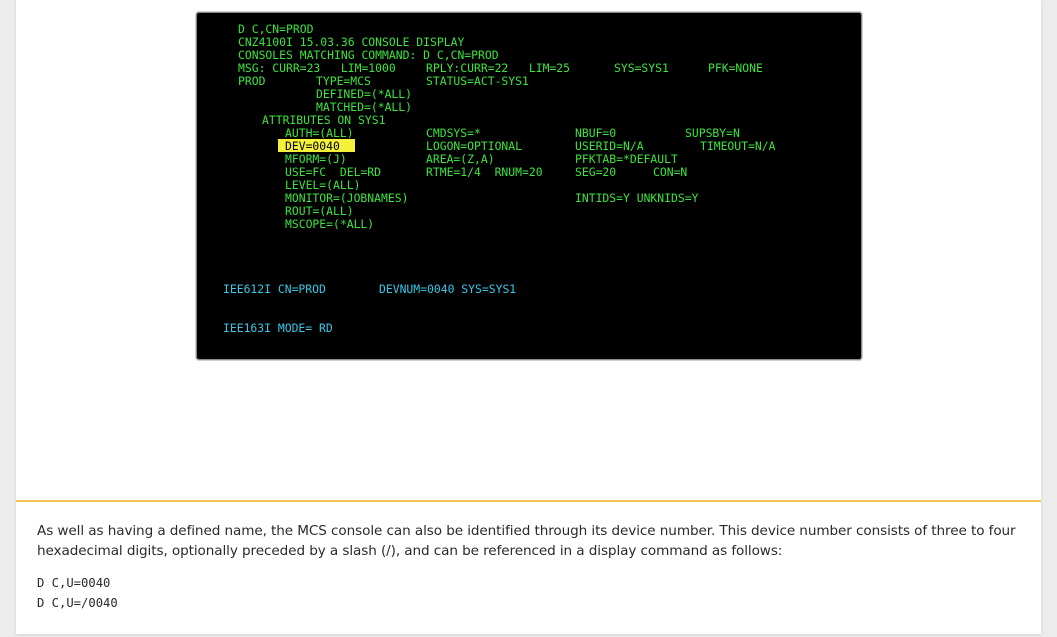  What do you see at coordinates (274, 289) in the screenshot?
I see `iee612i-message: IEE612I CN=PROD` at bounding box center [274, 289].